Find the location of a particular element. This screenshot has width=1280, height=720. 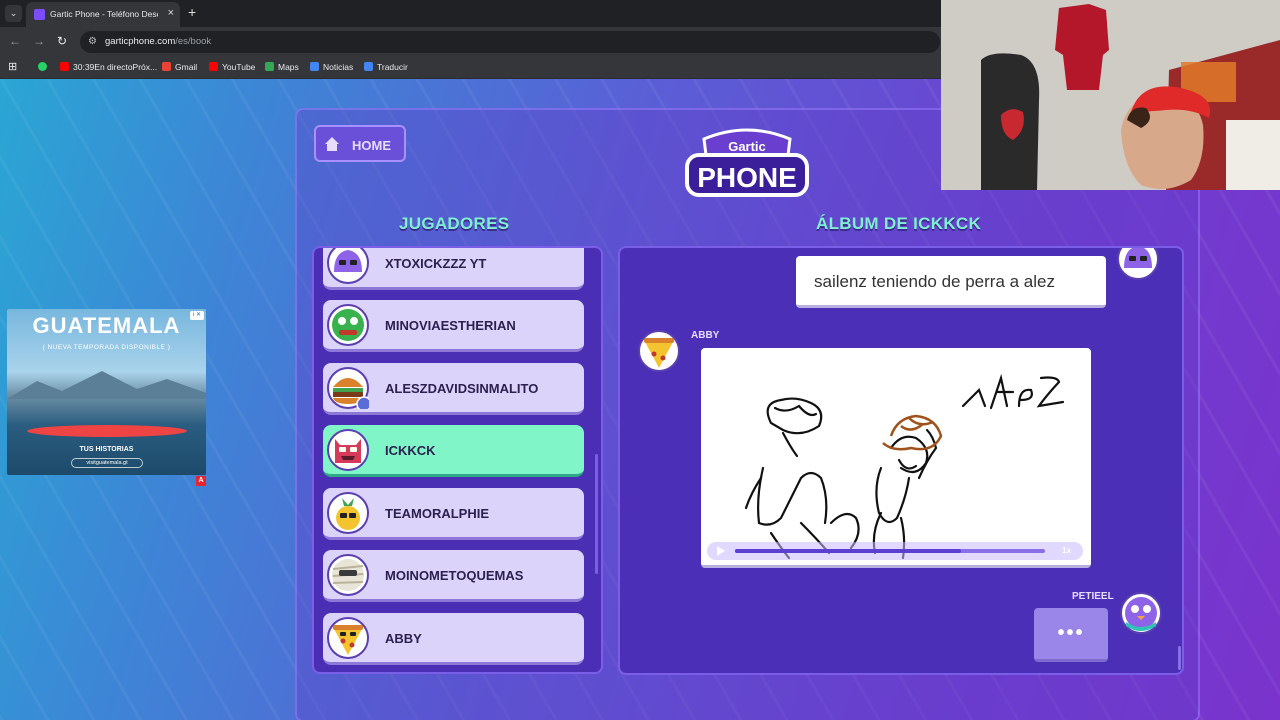

player-card: MINOVIAESTHERIAN is located at coordinates (453, 326).